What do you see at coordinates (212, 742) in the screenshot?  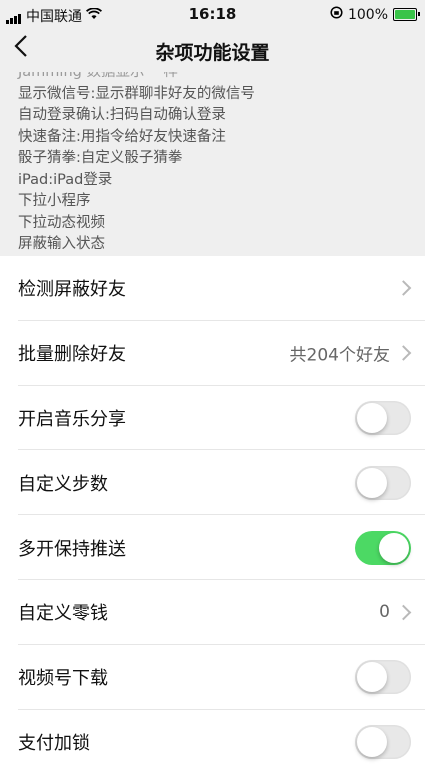 I see `row-payment-lock: 支付加锁` at bounding box center [212, 742].